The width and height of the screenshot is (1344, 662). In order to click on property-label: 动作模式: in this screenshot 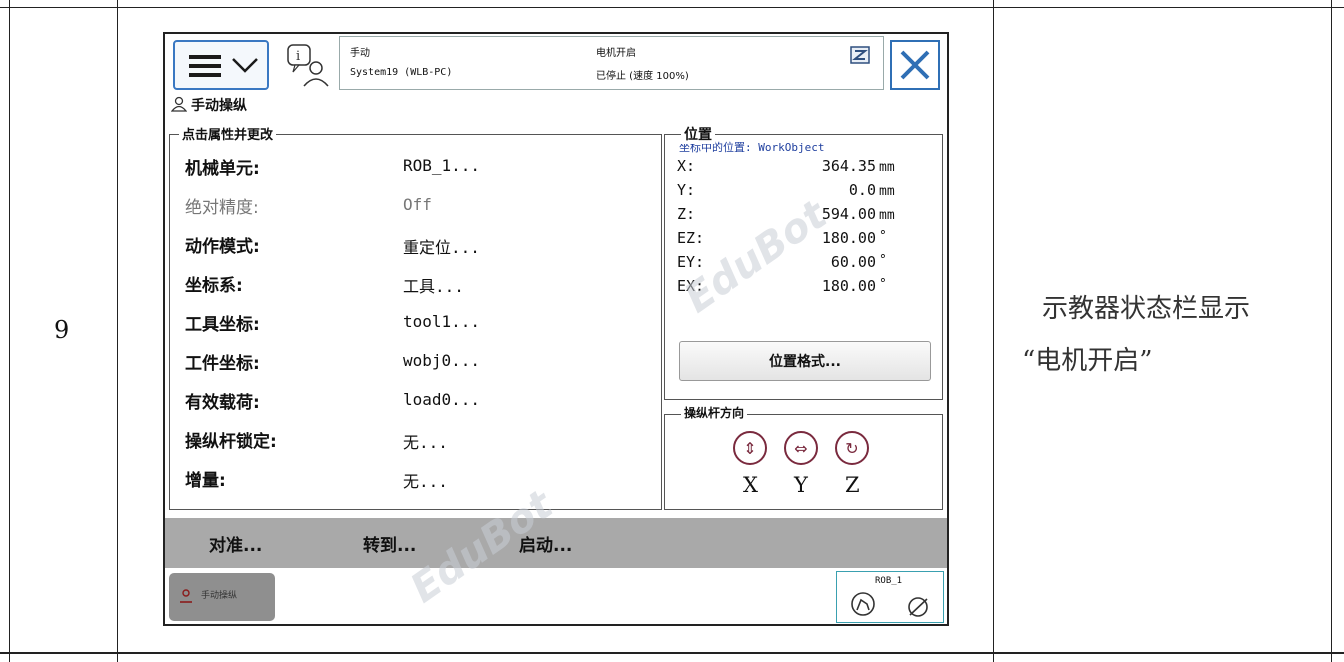, I will do `click(222, 247)`.